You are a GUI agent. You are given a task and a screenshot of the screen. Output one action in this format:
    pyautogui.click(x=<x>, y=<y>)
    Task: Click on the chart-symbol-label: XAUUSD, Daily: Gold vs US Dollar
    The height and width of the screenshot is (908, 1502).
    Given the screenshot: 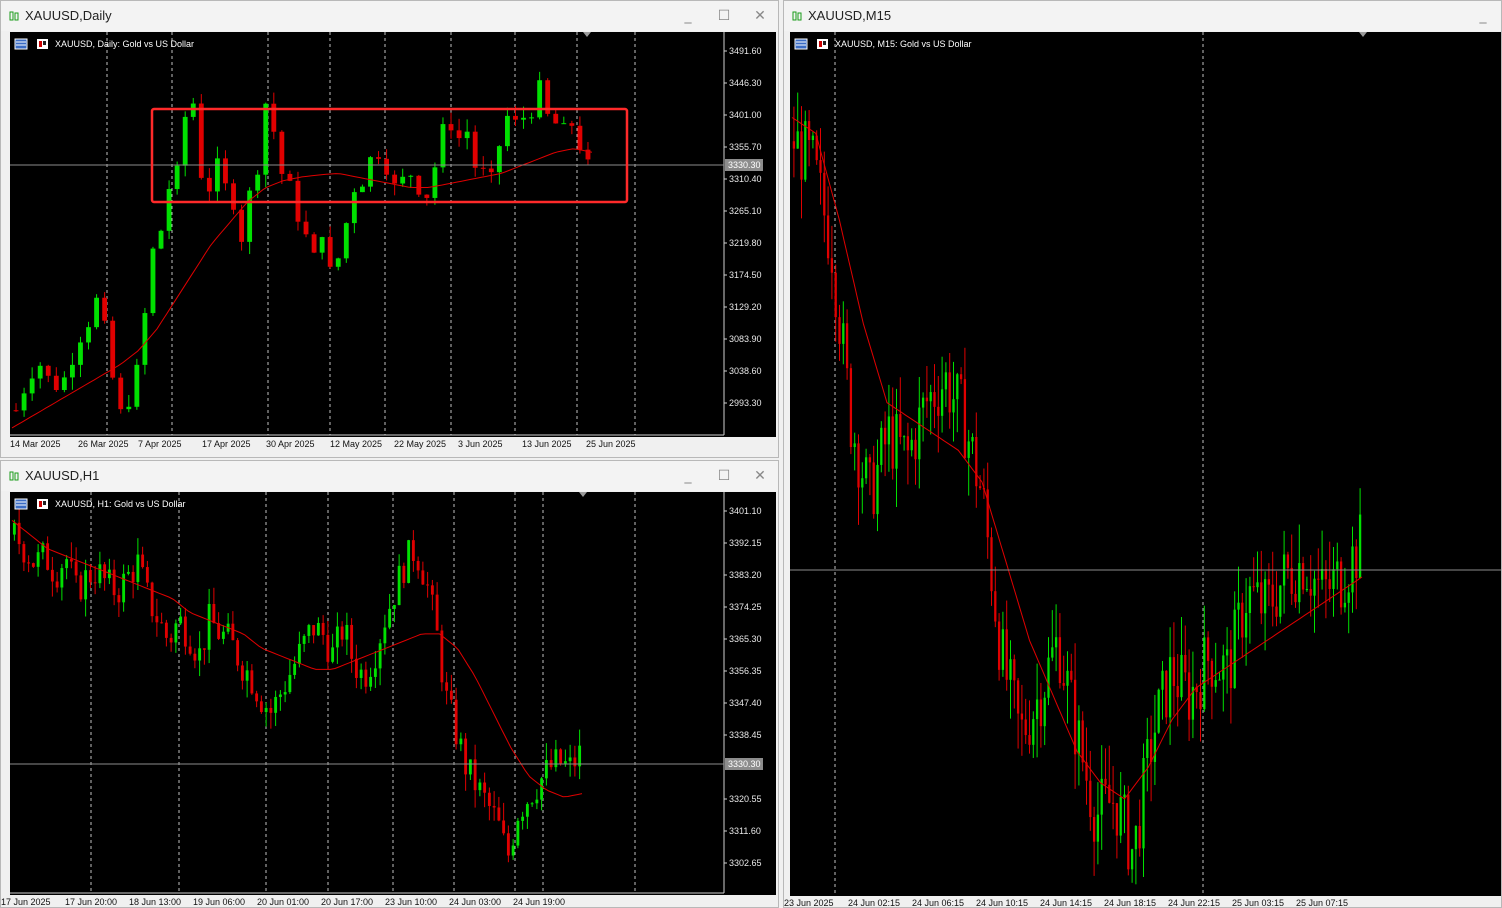 What is the action you would take?
    pyautogui.click(x=124, y=44)
    